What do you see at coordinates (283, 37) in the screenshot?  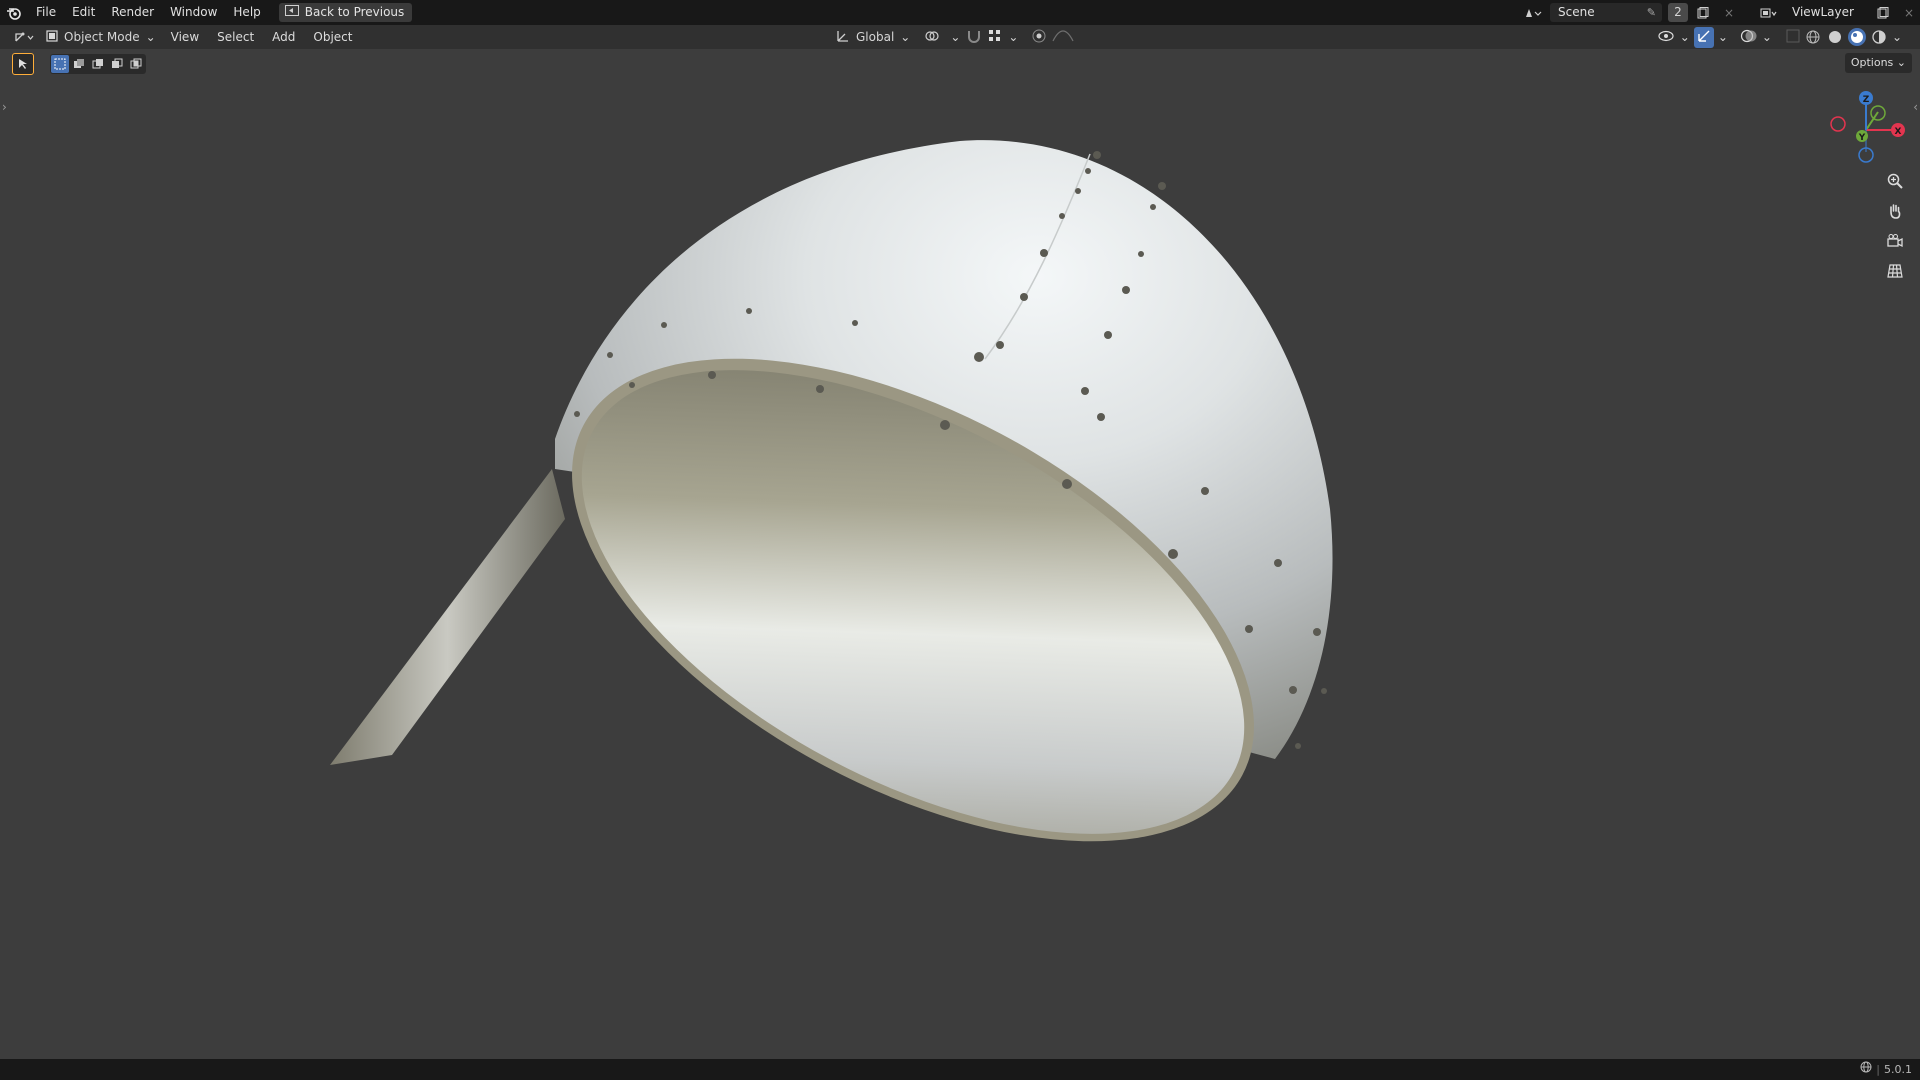 I see `menu-add: Add` at bounding box center [283, 37].